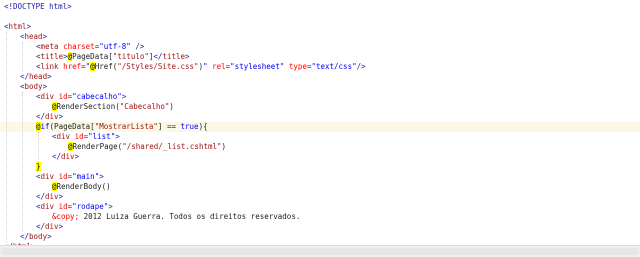  I want to click on code-line: @RenderPage("/shared/_list.cshtml"), so click(320, 147).